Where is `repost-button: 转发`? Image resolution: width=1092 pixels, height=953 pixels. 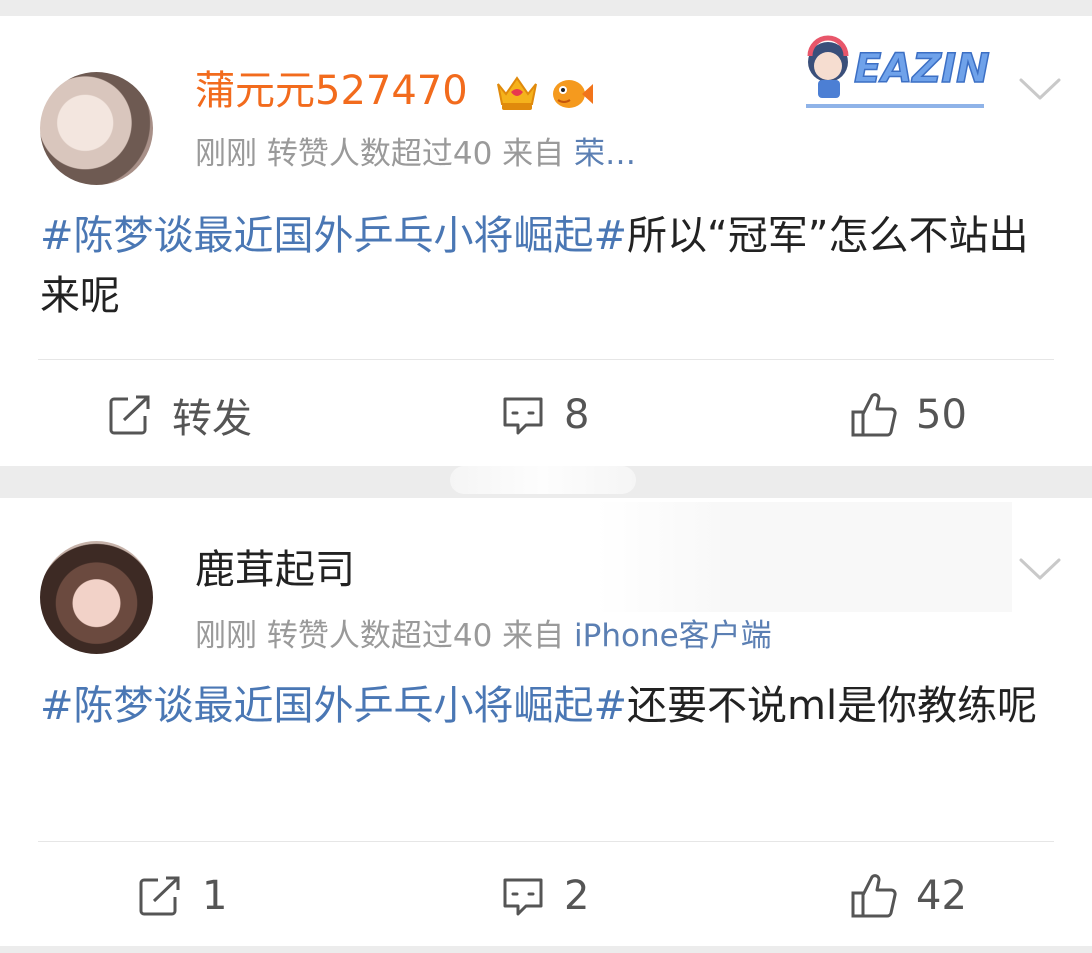 repost-button: 转发 is located at coordinates (180, 416).